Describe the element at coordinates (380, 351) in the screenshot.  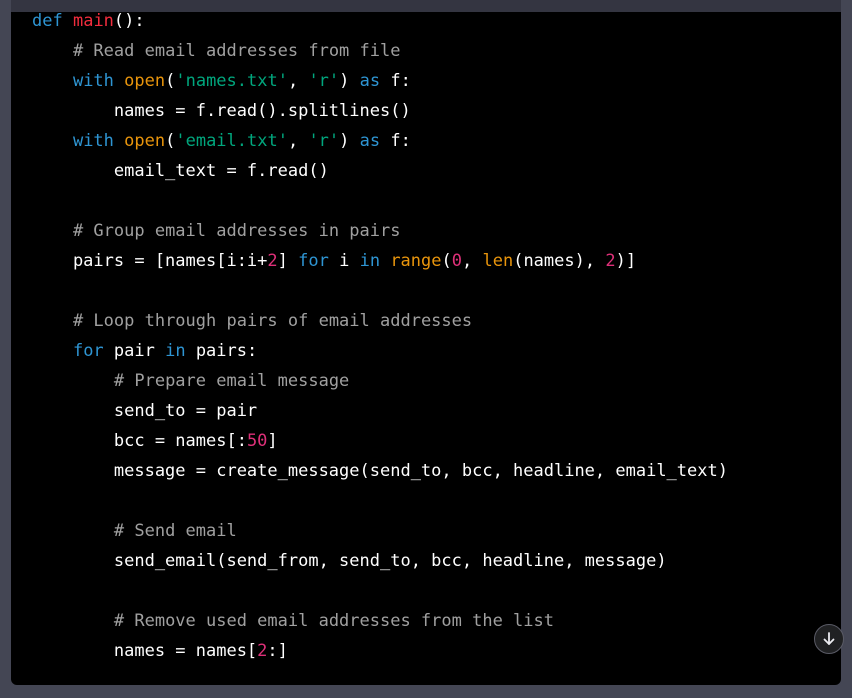
I see `code-line: for pair in pairs:` at that location.